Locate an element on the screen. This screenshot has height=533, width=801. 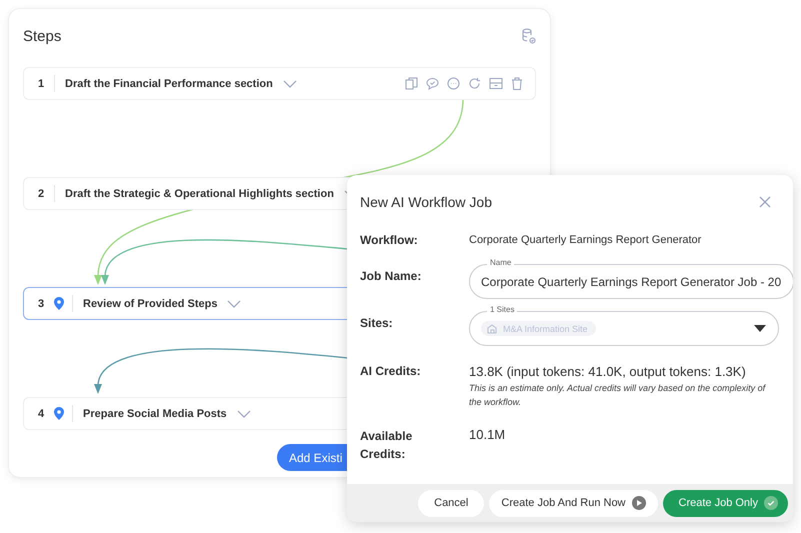
field-label: Workflow: is located at coordinates (389, 240).